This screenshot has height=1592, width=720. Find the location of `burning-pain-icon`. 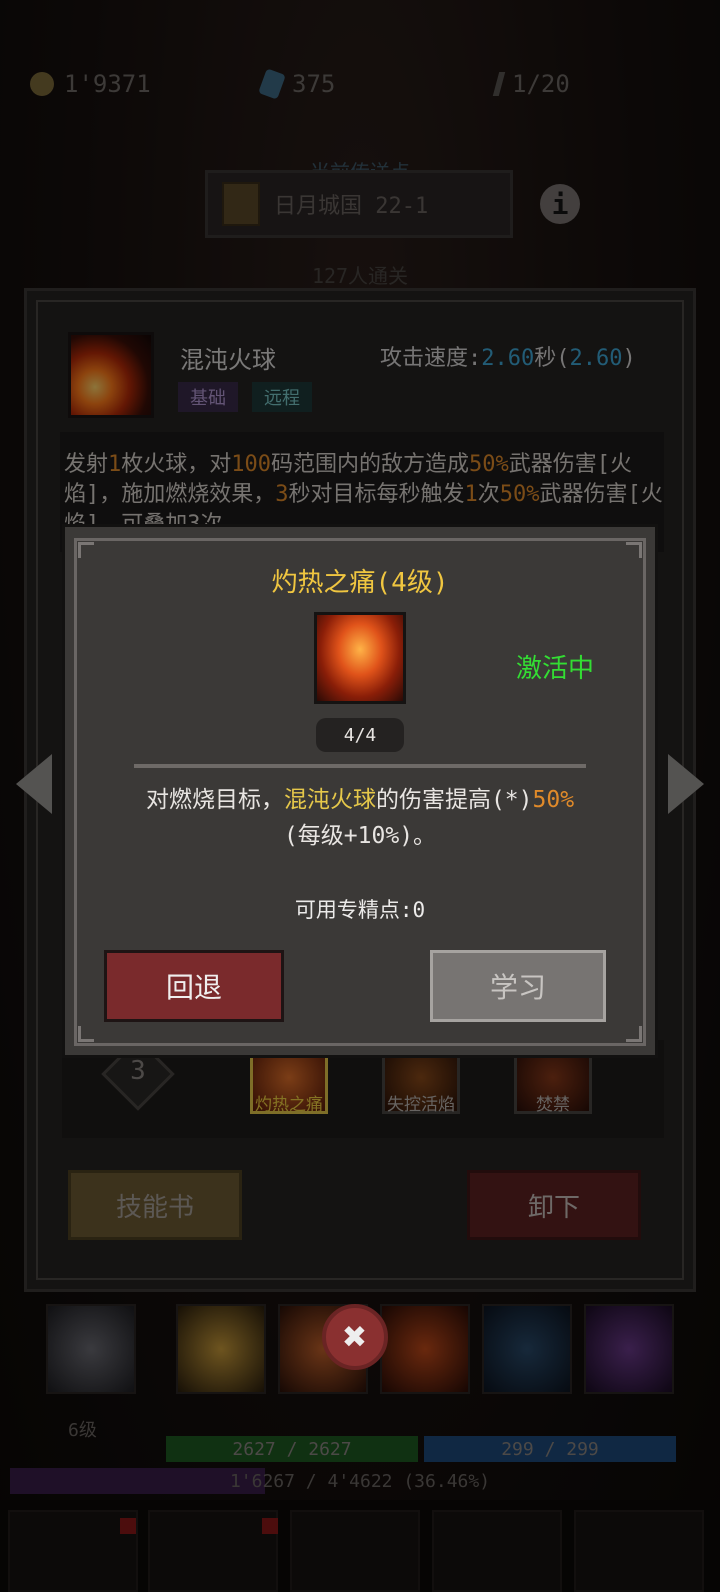

burning-pain-icon is located at coordinates (360, 658).